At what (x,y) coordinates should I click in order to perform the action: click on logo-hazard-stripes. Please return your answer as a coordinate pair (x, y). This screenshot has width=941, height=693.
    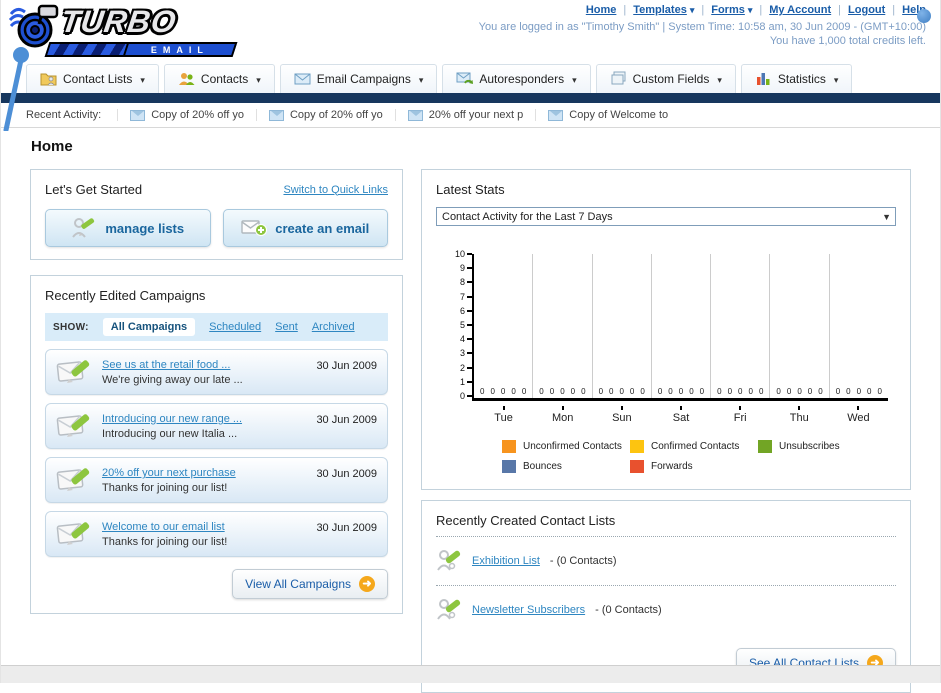
    Looking at the image, I should click on (88, 49).